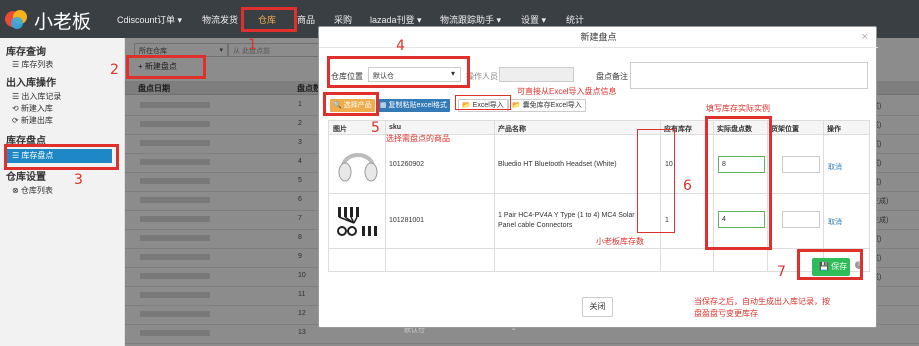  I want to click on row1-cancel-link: 取消, so click(835, 167).